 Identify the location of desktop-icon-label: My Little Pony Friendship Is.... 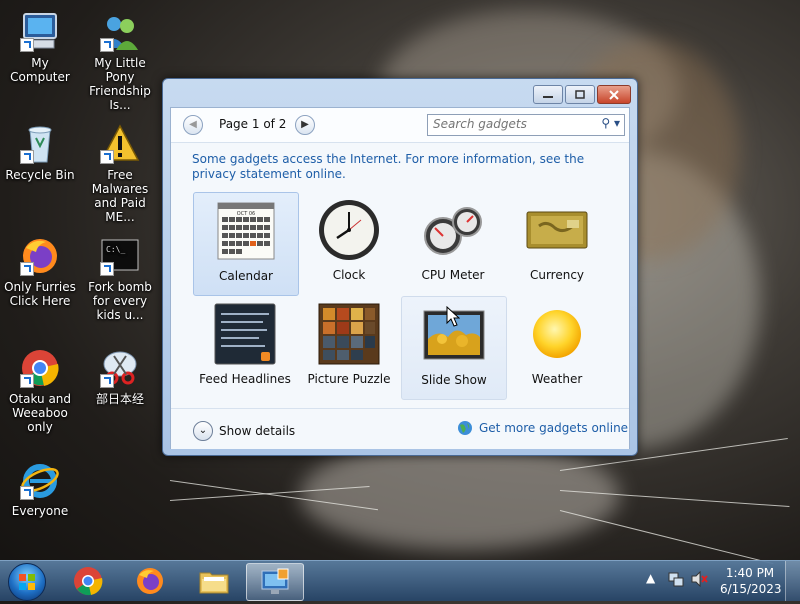
(120, 84).